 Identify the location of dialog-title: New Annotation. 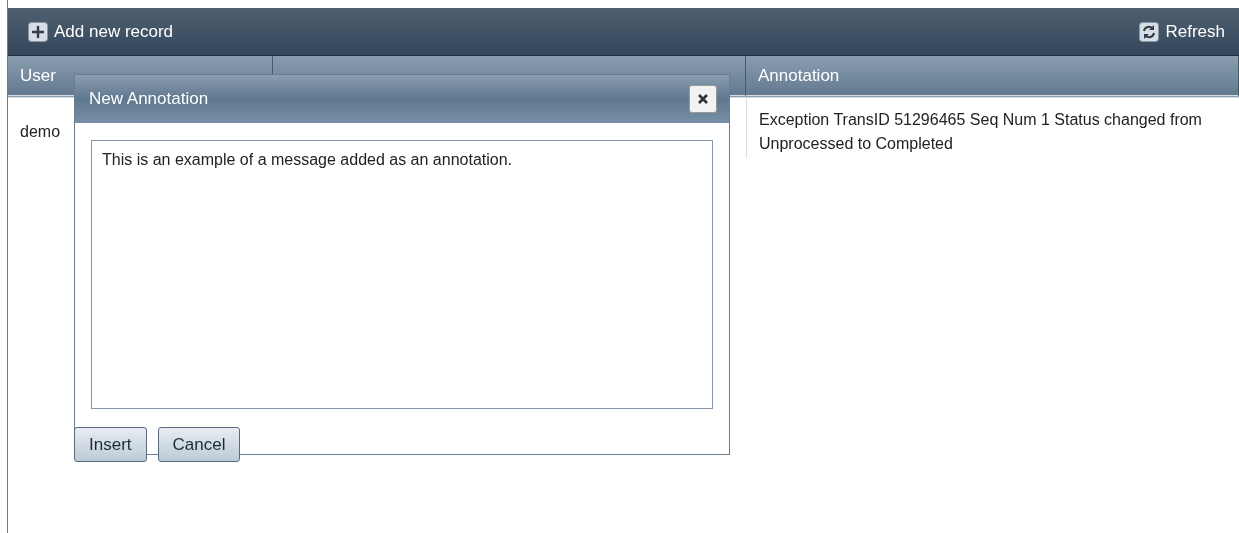
(149, 99).